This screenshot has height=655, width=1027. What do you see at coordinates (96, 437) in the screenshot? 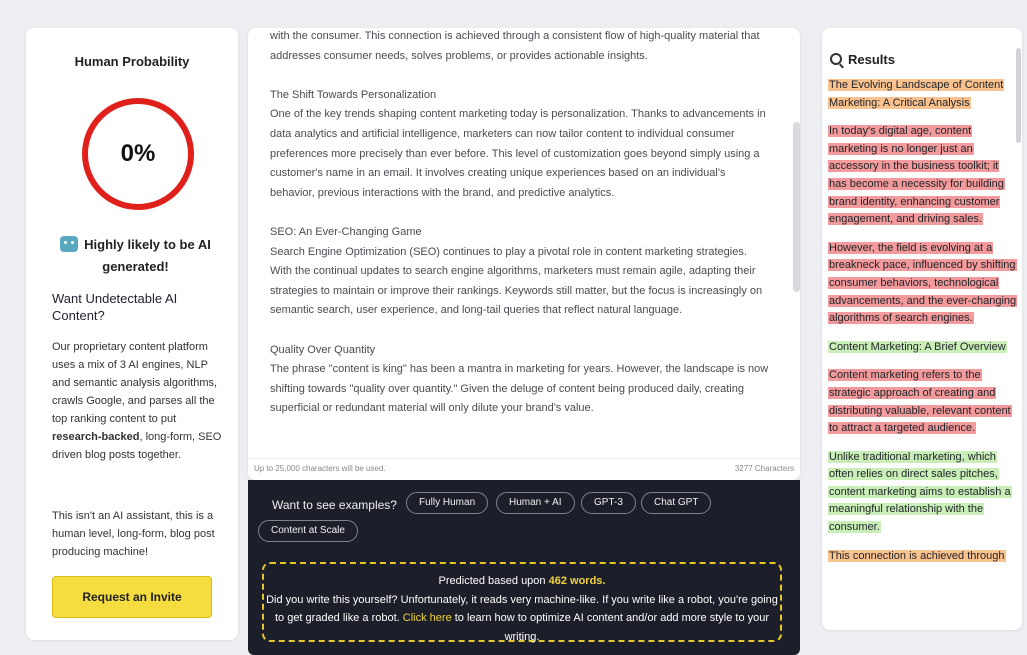
I see `promo-text-bold: research-backed` at bounding box center [96, 437].